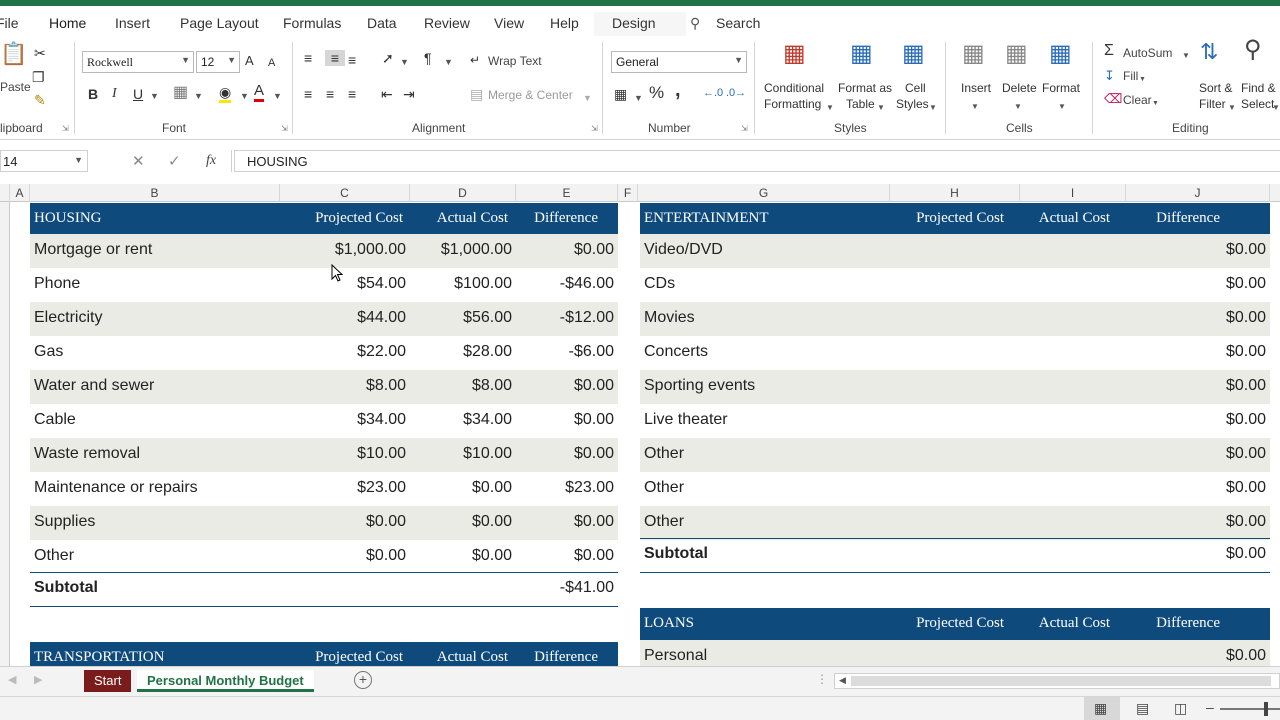 This screenshot has height=720, width=1280. What do you see at coordinates (65, 128) in the screenshot?
I see `clipboard-launcher-icon: ⇲` at bounding box center [65, 128].